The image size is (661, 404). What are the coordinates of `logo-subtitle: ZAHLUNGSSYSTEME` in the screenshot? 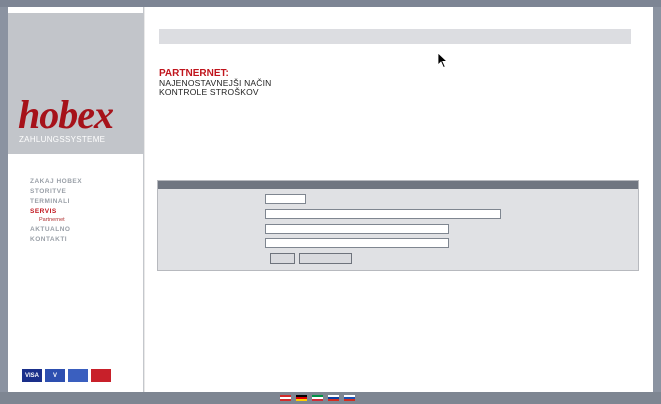 It's located at (62, 139).